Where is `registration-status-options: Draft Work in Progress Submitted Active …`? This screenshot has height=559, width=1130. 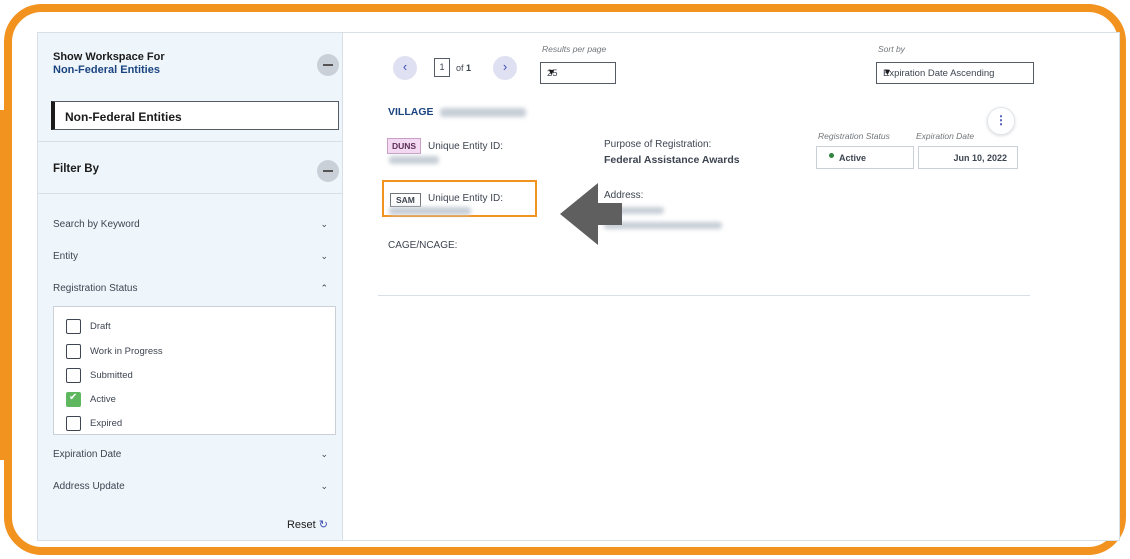 registration-status-options: Draft Work in Progress Submitted Active … is located at coordinates (194, 370).